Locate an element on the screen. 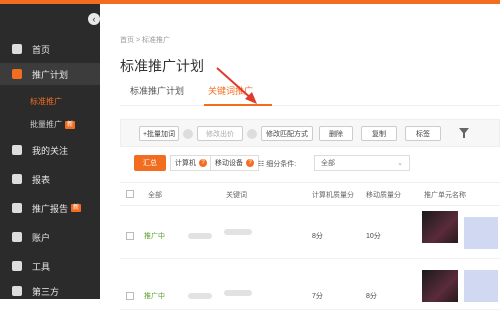 The height and width of the screenshot is (310, 500). mobile-filter-label: 移动设备 is located at coordinates (229, 163).